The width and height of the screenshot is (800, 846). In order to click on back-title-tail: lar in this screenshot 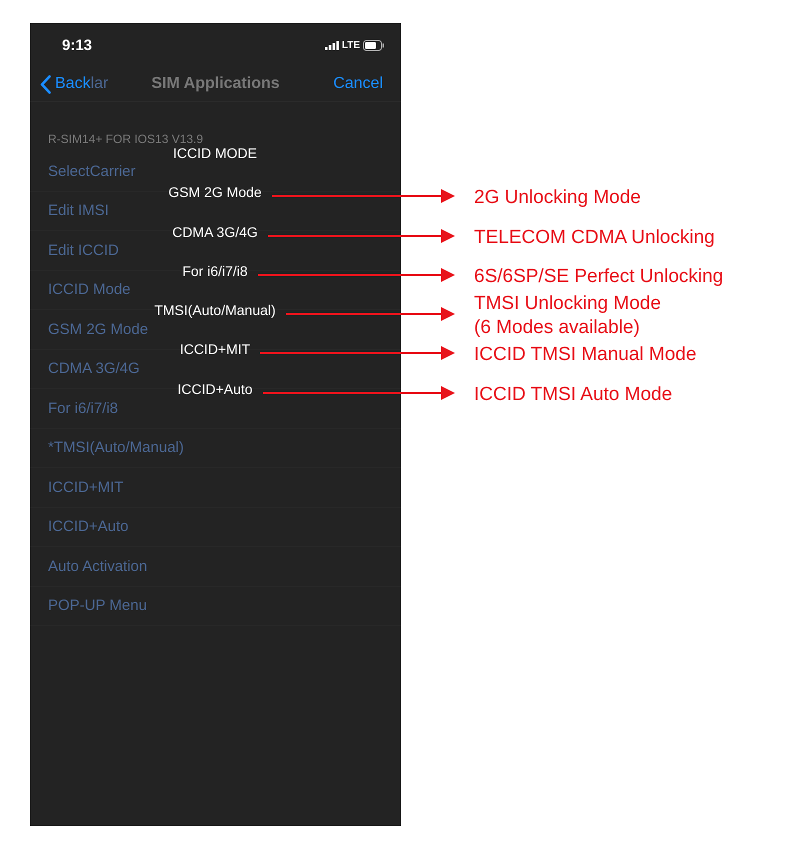, I will do `click(99, 84)`.